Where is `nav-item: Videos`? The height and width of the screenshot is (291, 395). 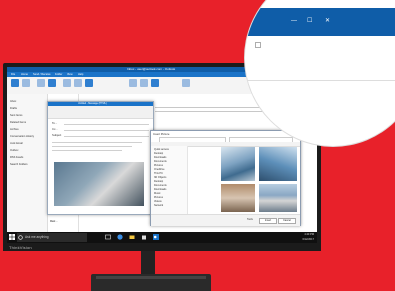 nav-item: Videos is located at coordinates (158, 201).